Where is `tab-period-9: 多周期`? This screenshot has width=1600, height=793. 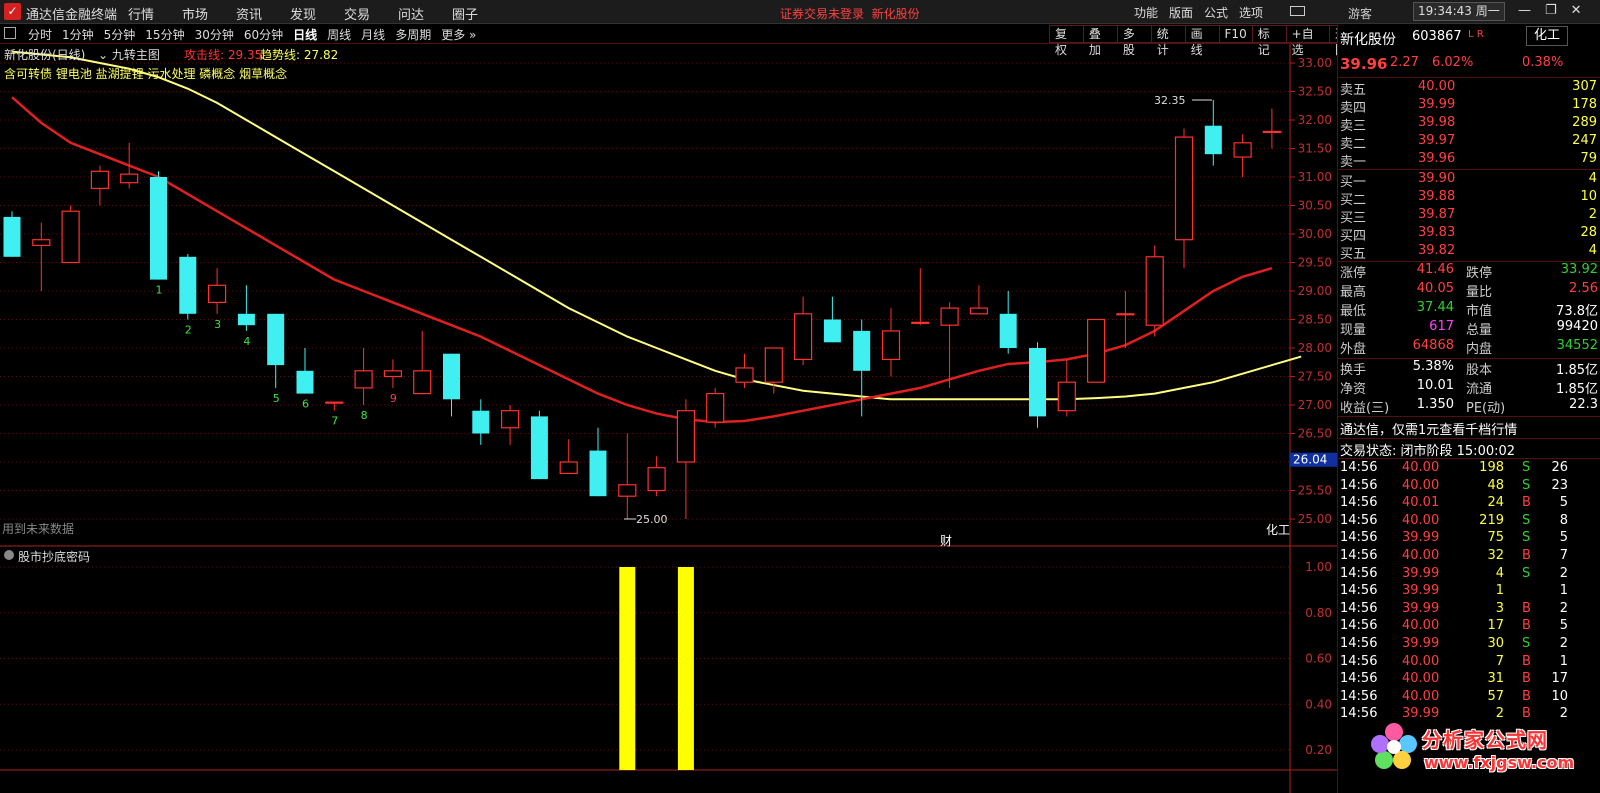 tab-period-9: 多周期 is located at coordinates (413, 34).